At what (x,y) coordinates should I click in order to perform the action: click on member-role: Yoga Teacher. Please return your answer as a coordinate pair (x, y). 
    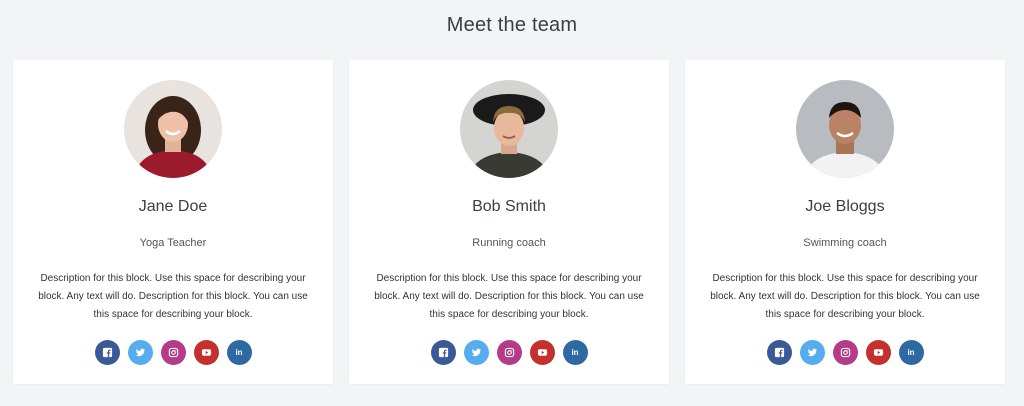
    Looking at the image, I should click on (173, 243).